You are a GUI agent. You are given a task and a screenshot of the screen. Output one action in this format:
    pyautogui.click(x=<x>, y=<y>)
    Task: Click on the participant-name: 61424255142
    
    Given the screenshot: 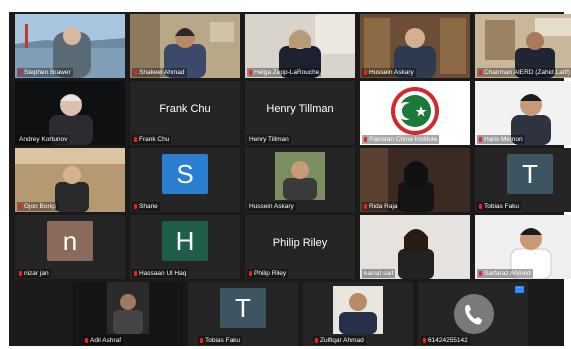 What is the action you would take?
    pyautogui.click(x=445, y=340)
    